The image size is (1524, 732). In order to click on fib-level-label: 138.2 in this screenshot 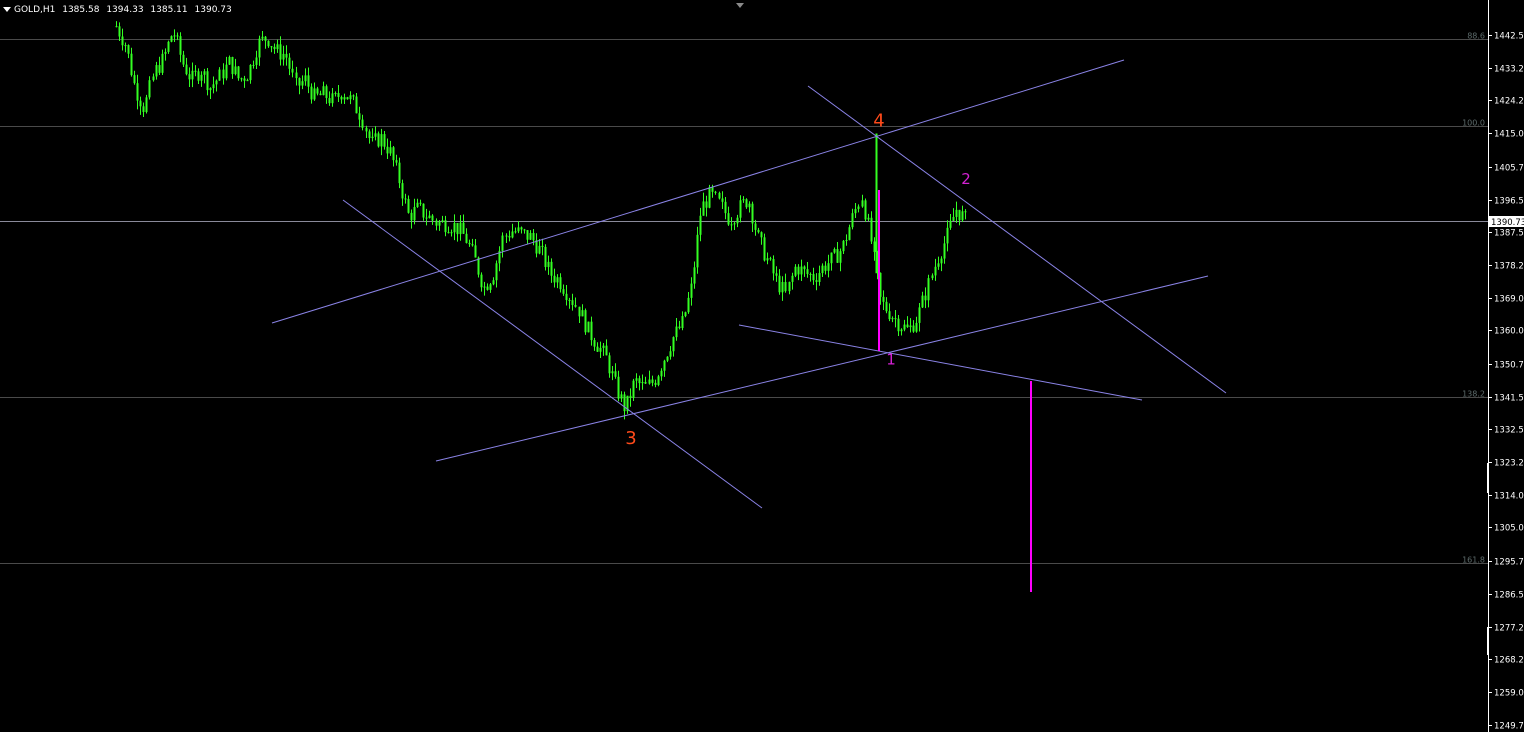, I will do `click(1473, 394)`.